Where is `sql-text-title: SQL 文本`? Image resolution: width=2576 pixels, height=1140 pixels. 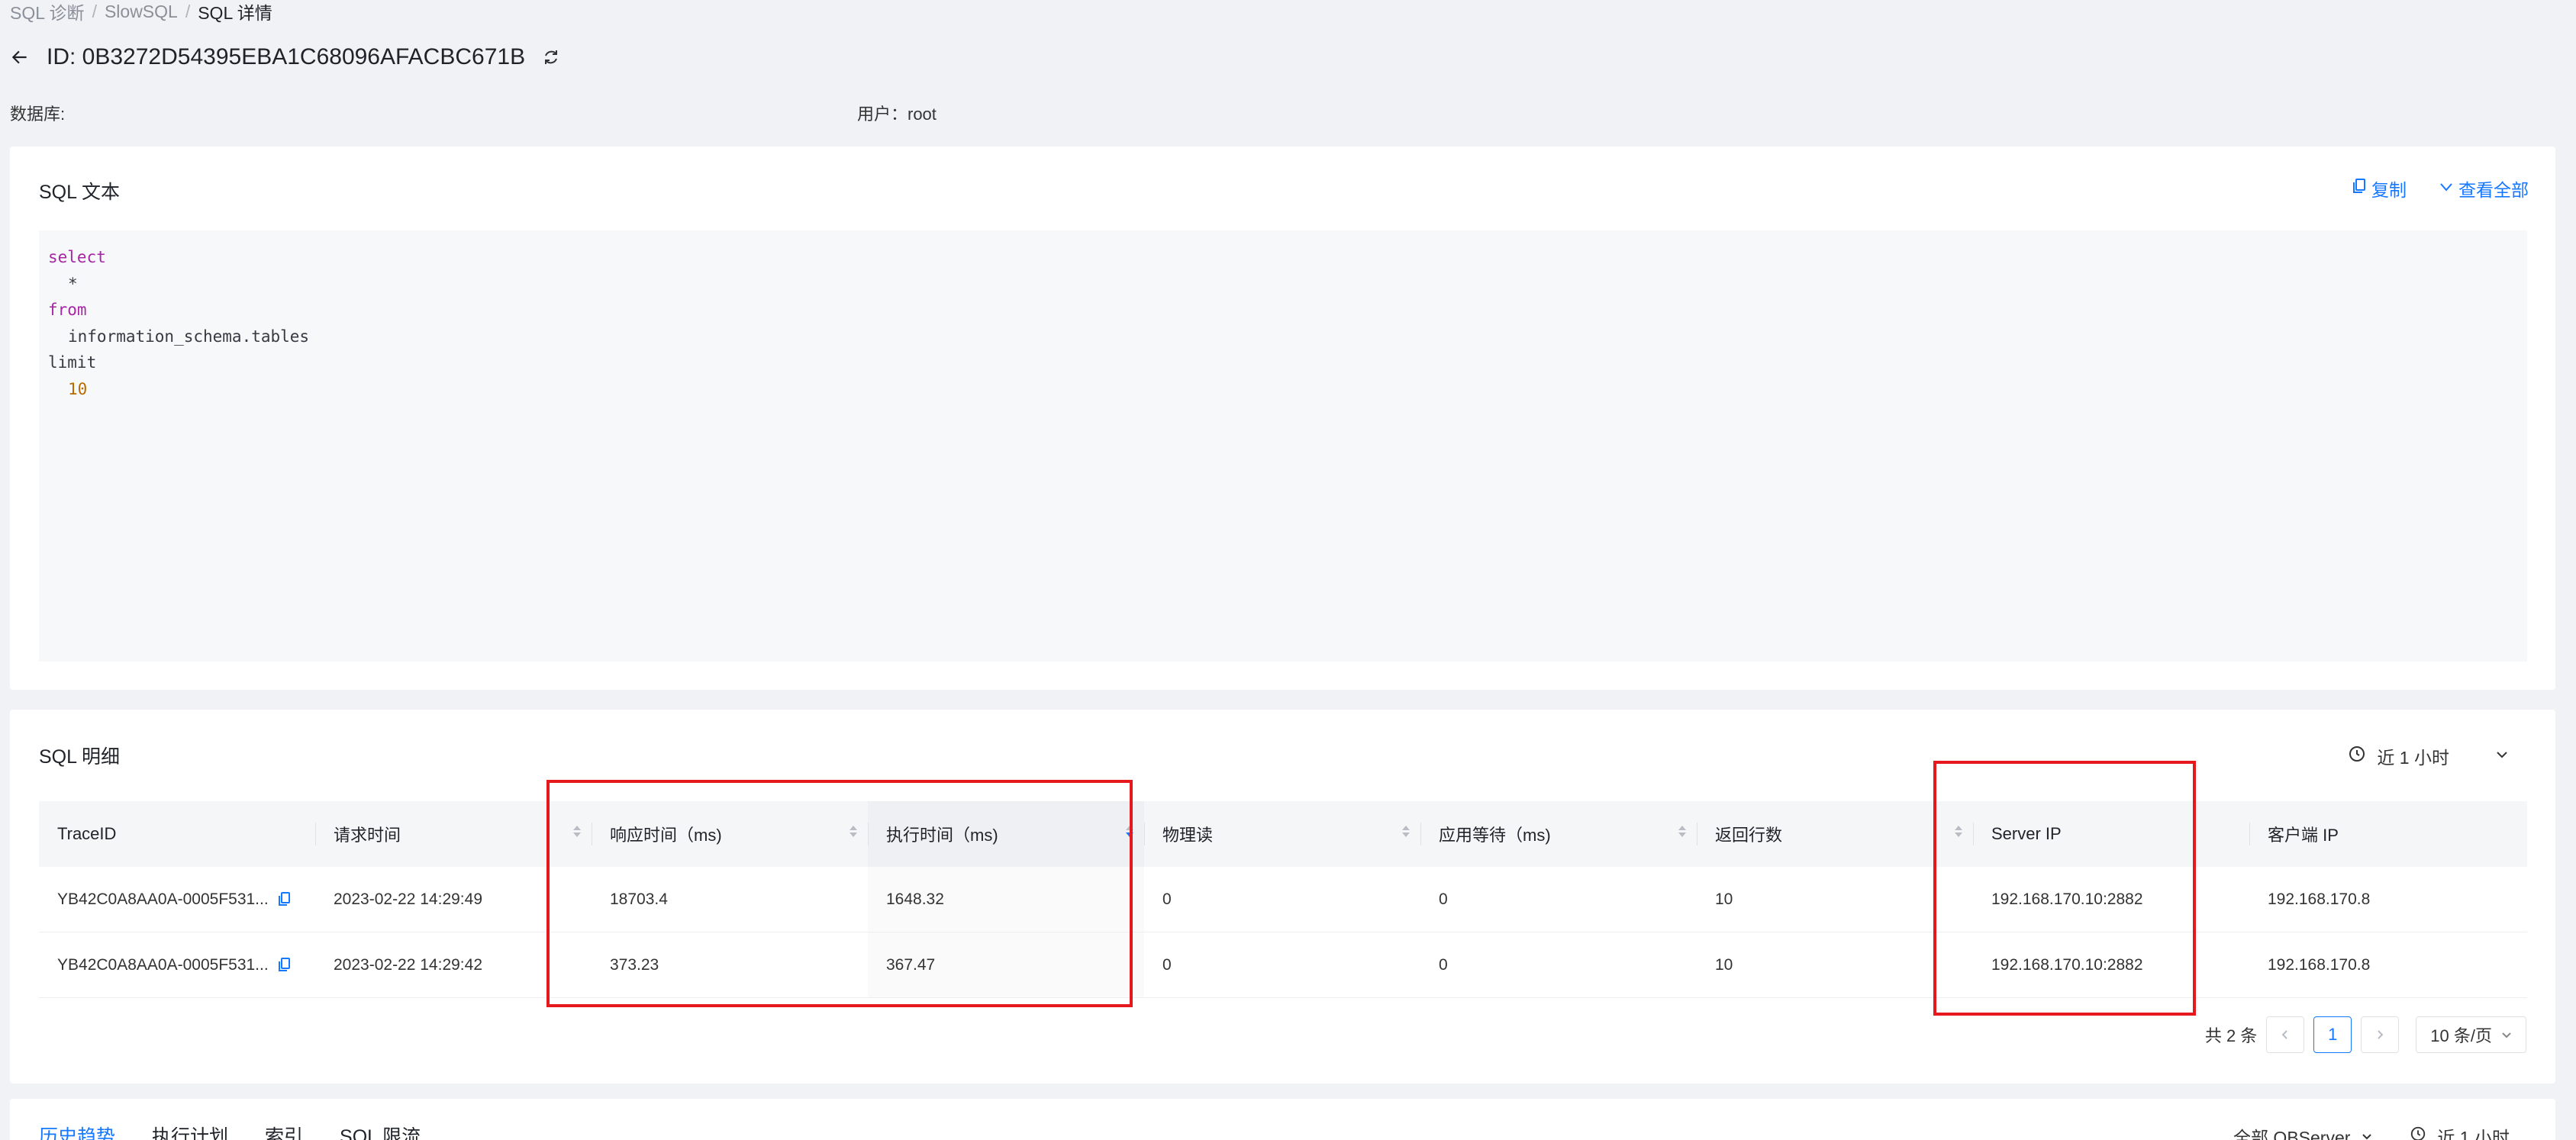 sql-text-title: SQL 文本 is located at coordinates (80, 193).